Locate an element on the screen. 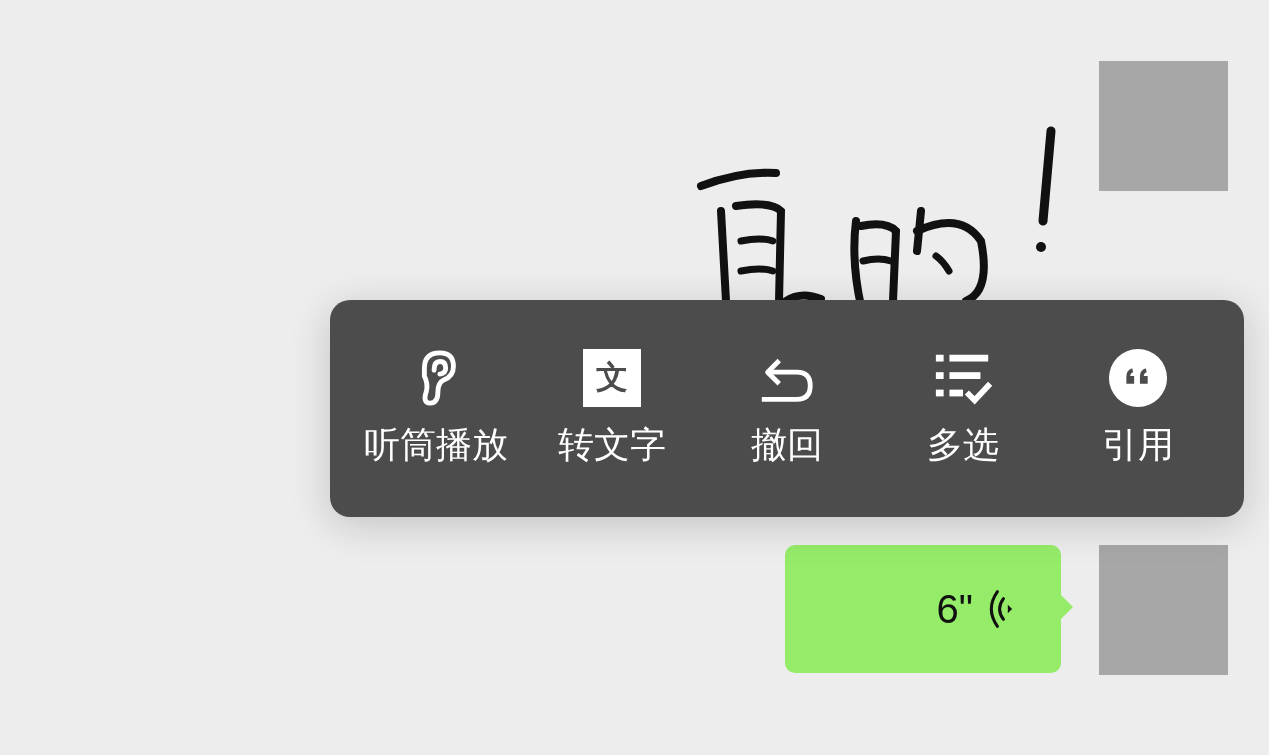 Image resolution: width=1269 pixels, height=755 pixels. translate-icon: 文 is located at coordinates (611, 378).